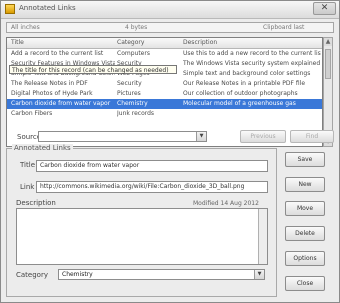 The image size is (340, 303). What do you see at coordinates (28, 165) in the screenshot?
I see `title-label: Title` at bounding box center [28, 165].